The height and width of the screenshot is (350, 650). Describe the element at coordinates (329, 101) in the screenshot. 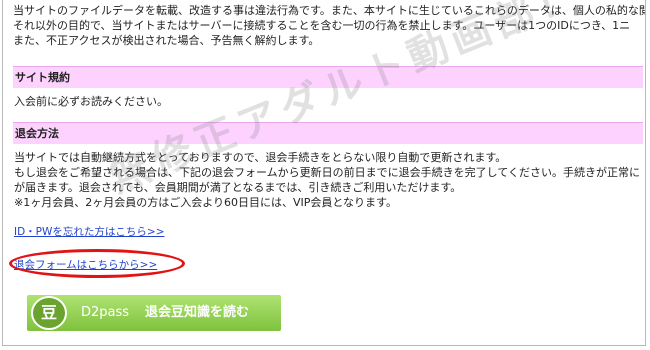

I see `terms-text: 入会前に必ずお読みください。` at that location.